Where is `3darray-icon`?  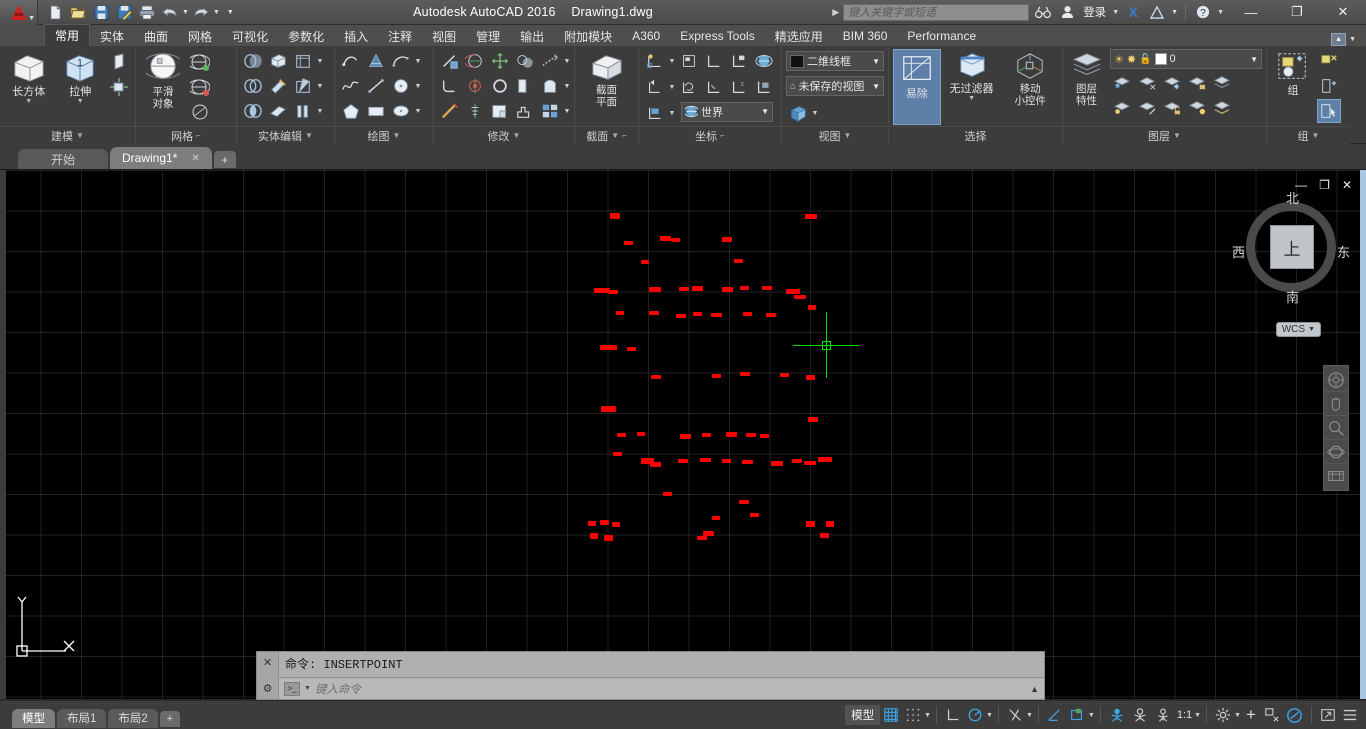
3darray-icon is located at coordinates (500, 86).